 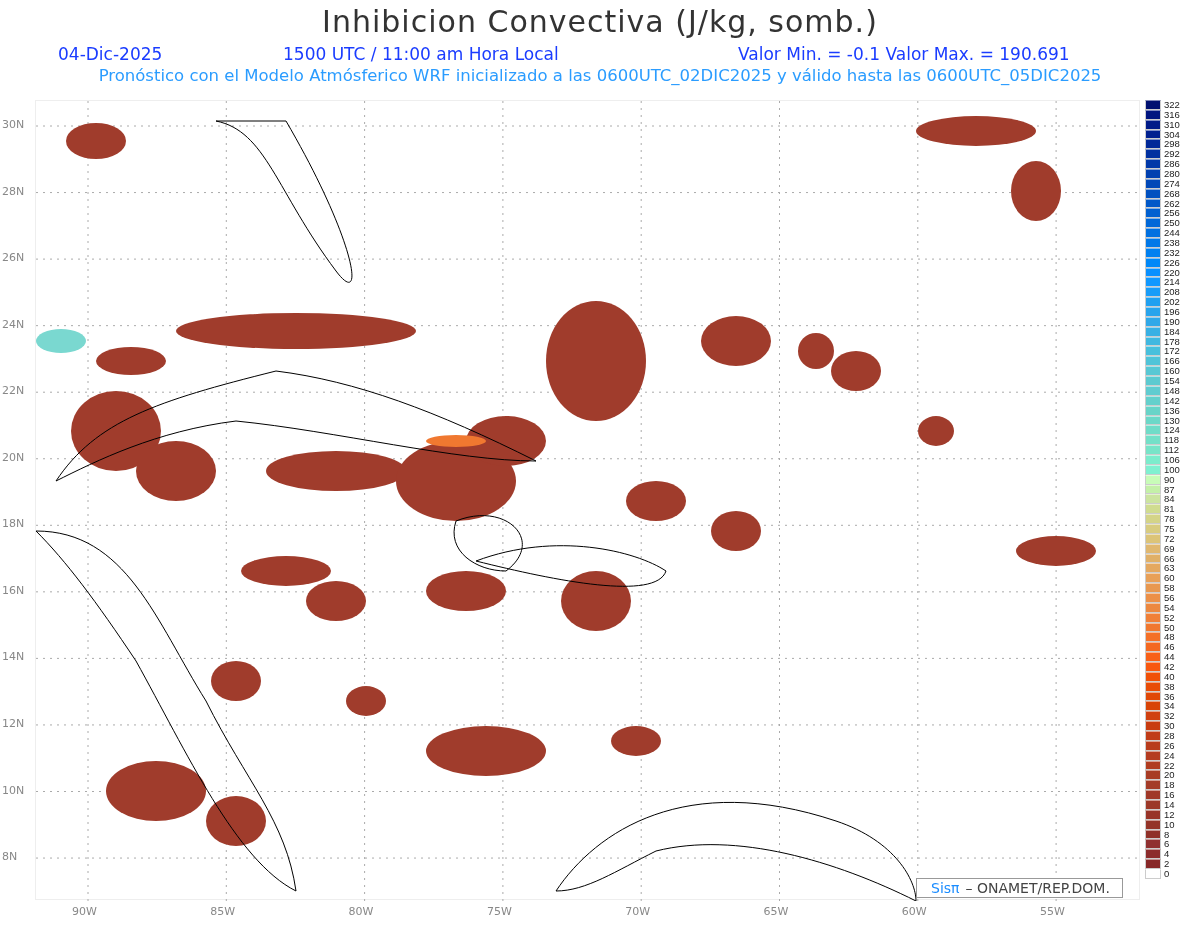 What do you see at coordinates (638, 911) in the screenshot?
I see `longitude-label: 70W` at bounding box center [638, 911].